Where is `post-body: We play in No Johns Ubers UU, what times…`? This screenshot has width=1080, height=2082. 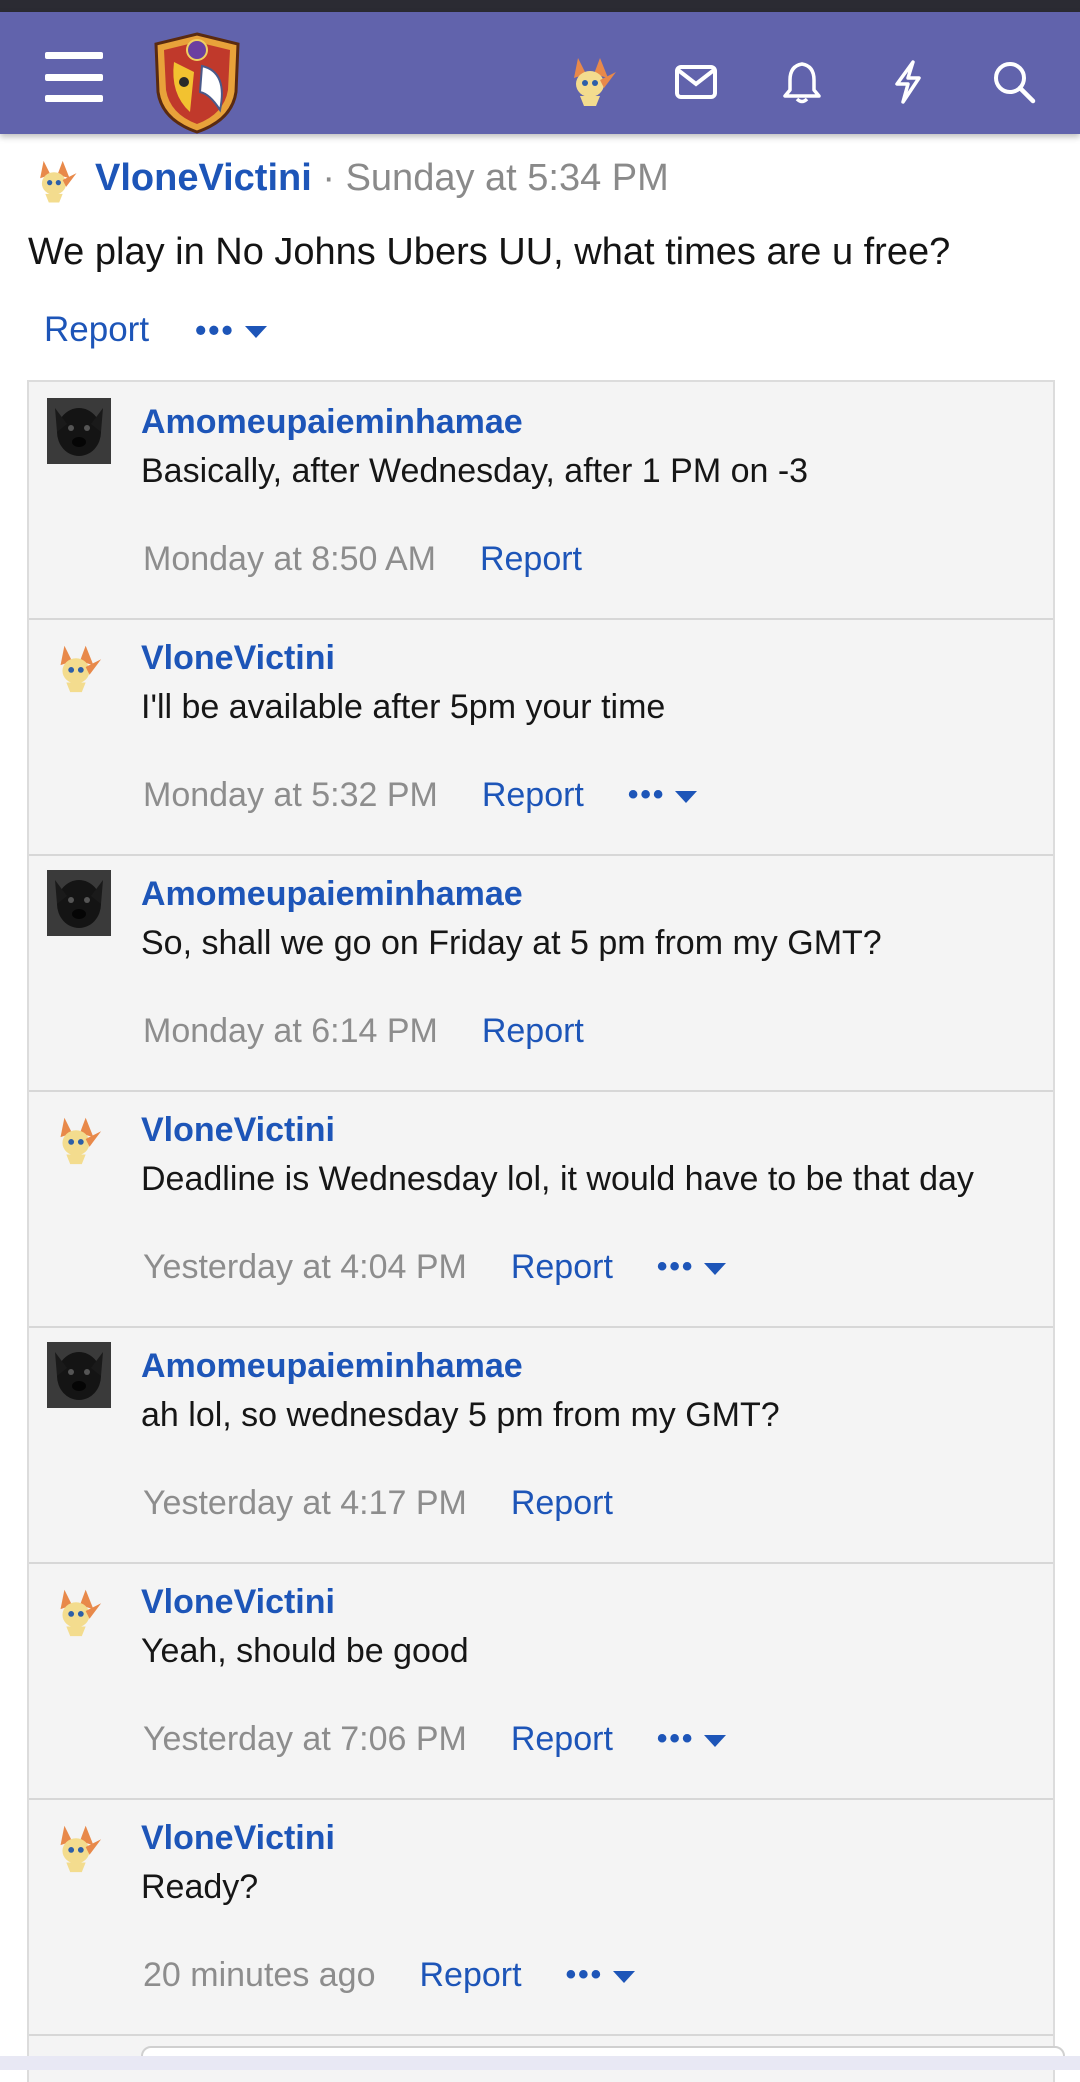
post-body: We play in No Johns Ubers UU, what times… is located at coordinates (489, 252).